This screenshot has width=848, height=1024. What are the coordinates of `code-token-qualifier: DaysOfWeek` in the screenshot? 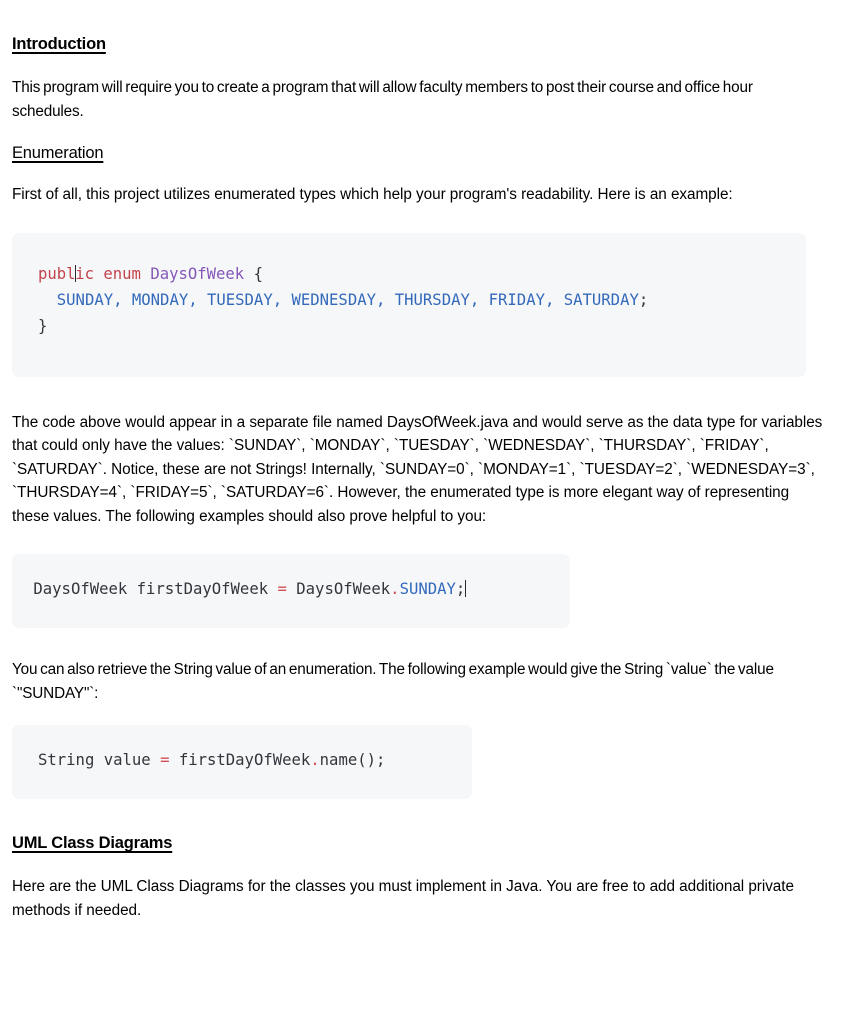 It's located at (338, 589).